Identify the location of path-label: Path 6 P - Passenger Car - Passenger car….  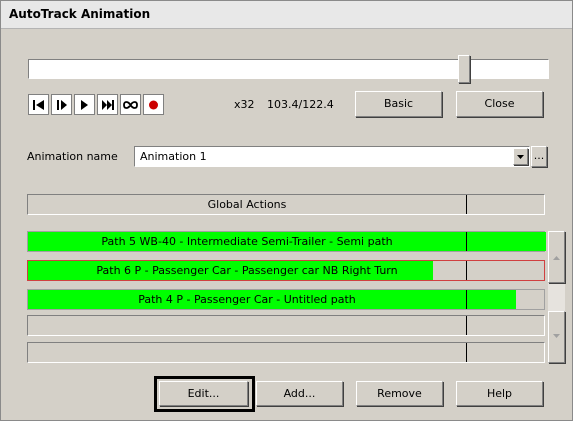
(247, 270).